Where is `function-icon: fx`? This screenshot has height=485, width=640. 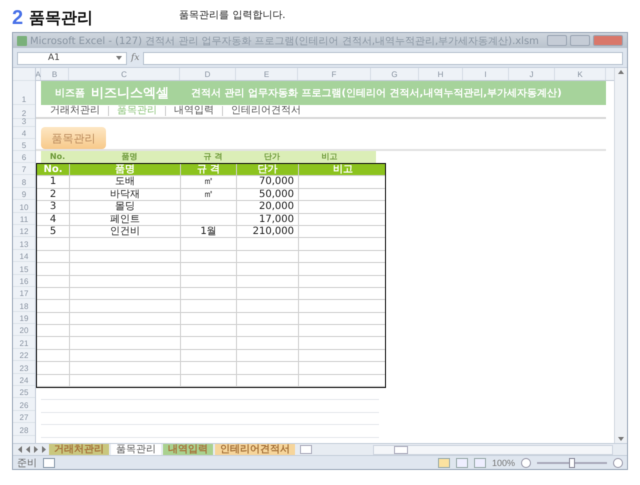
function-icon: fx is located at coordinates (135, 58).